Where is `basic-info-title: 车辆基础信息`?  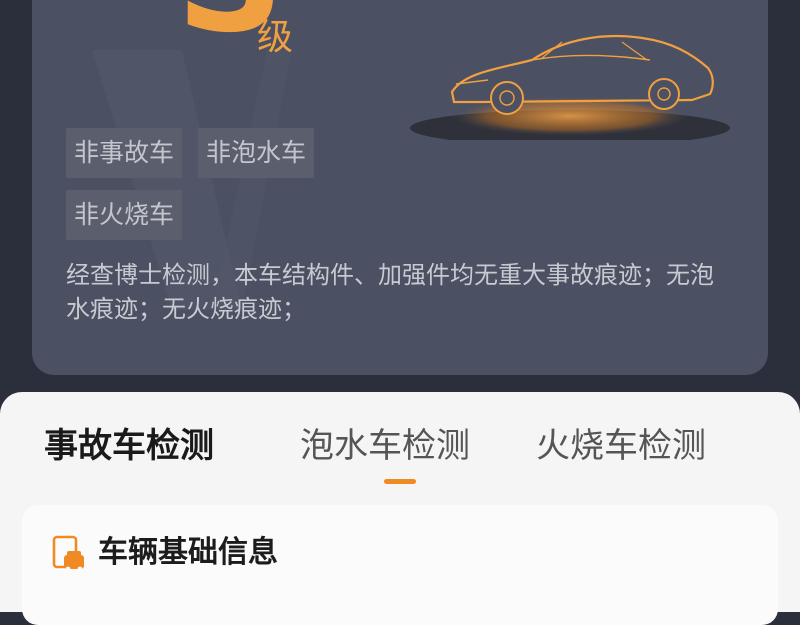 basic-info-title: 车辆基础信息 is located at coordinates (188, 552).